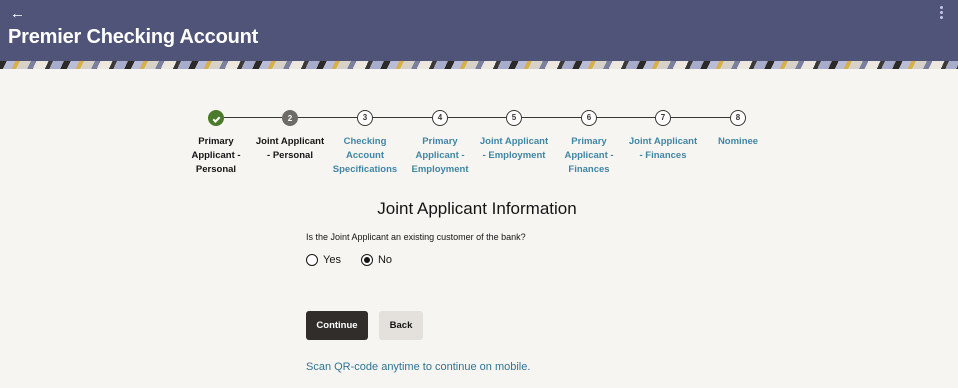 The height and width of the screenshot is (388, 958). What do you see at coordinates (401, 325) in the screenshot?
I see `back-button: Back` at bounding box center [401, 325].